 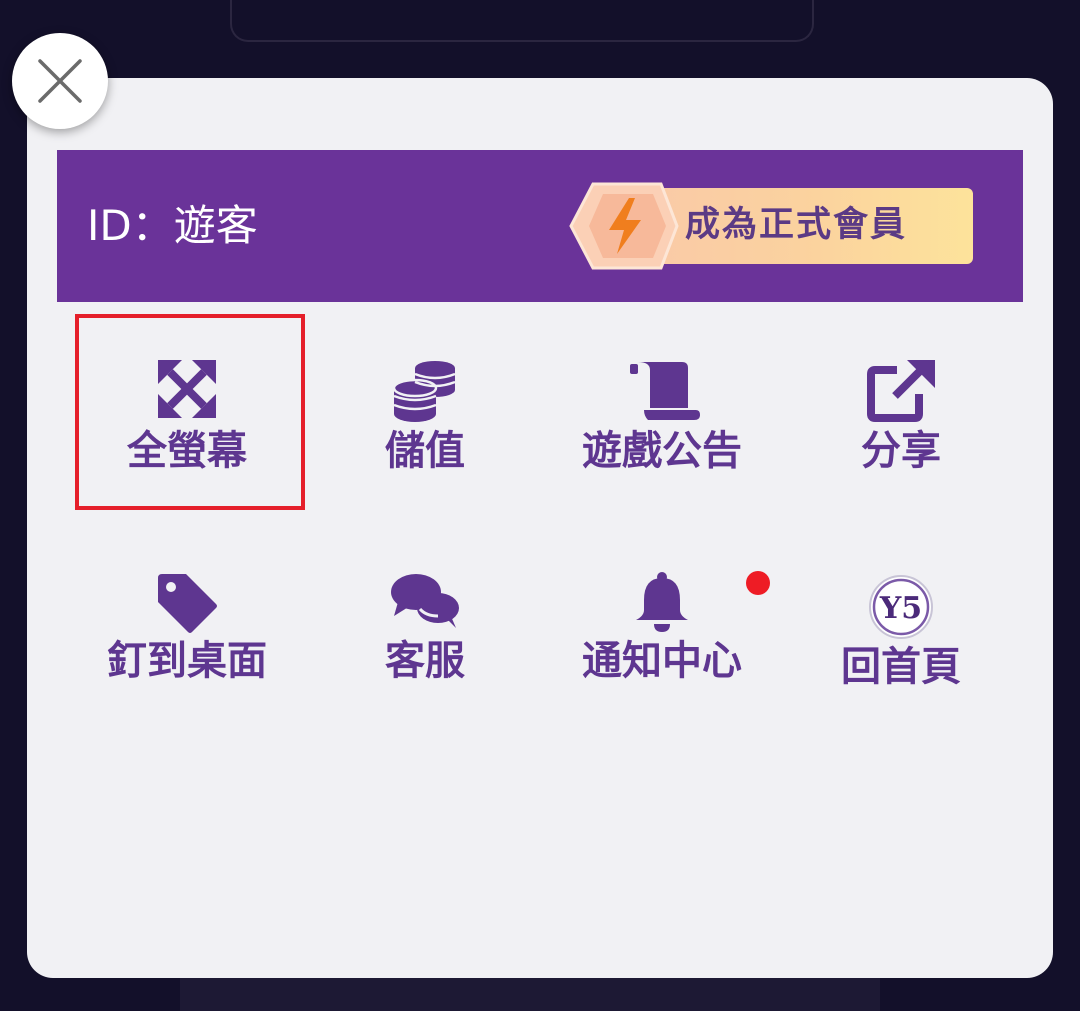 What do you see at coordinates (662, 602) in the screenshot?
I see `bell-icon` at bounding box center [662, 602].